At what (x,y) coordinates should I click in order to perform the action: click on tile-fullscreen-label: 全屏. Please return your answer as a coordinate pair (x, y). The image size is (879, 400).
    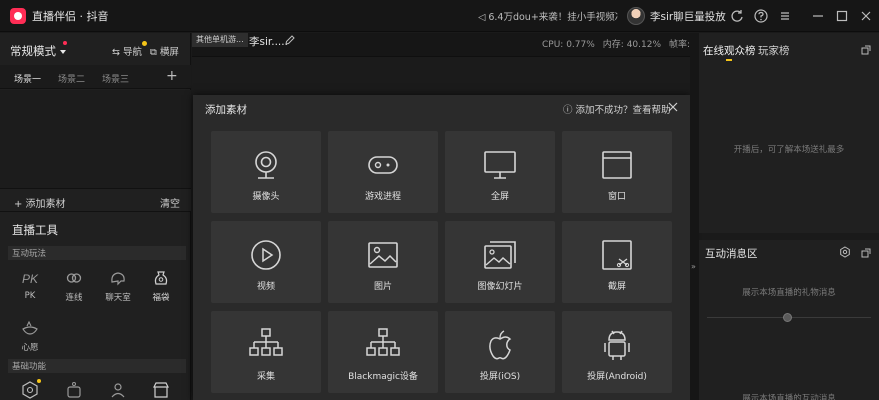
    Looking at the image, I should click on (499, 197).